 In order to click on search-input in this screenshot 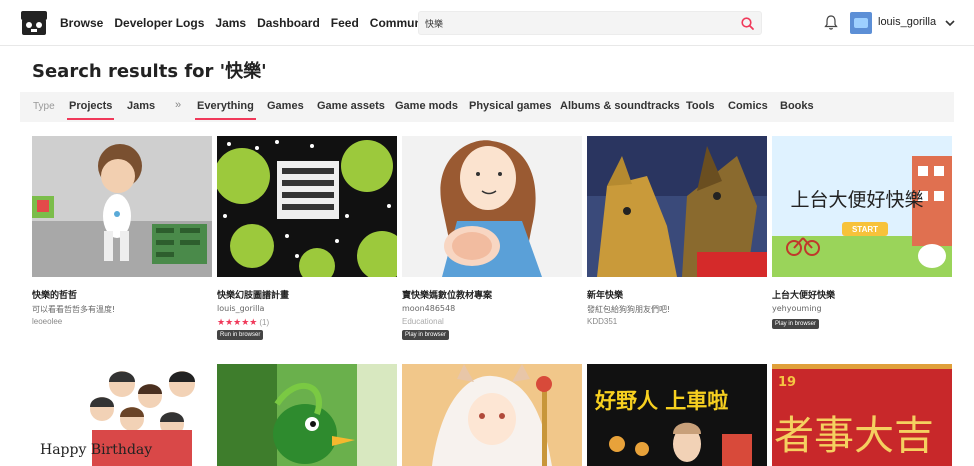, I will do `click(575, 23)`.